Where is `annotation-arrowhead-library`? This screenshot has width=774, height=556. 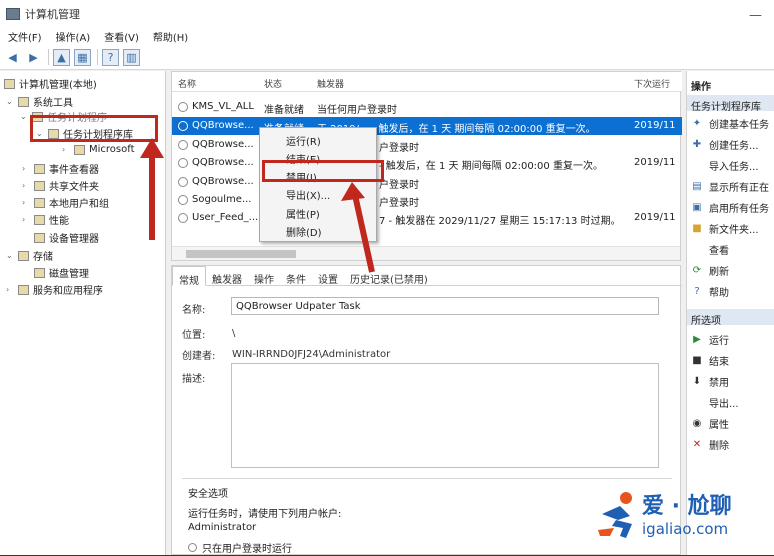
annotation-arrowhead-library is located at coordinates (152, 148).